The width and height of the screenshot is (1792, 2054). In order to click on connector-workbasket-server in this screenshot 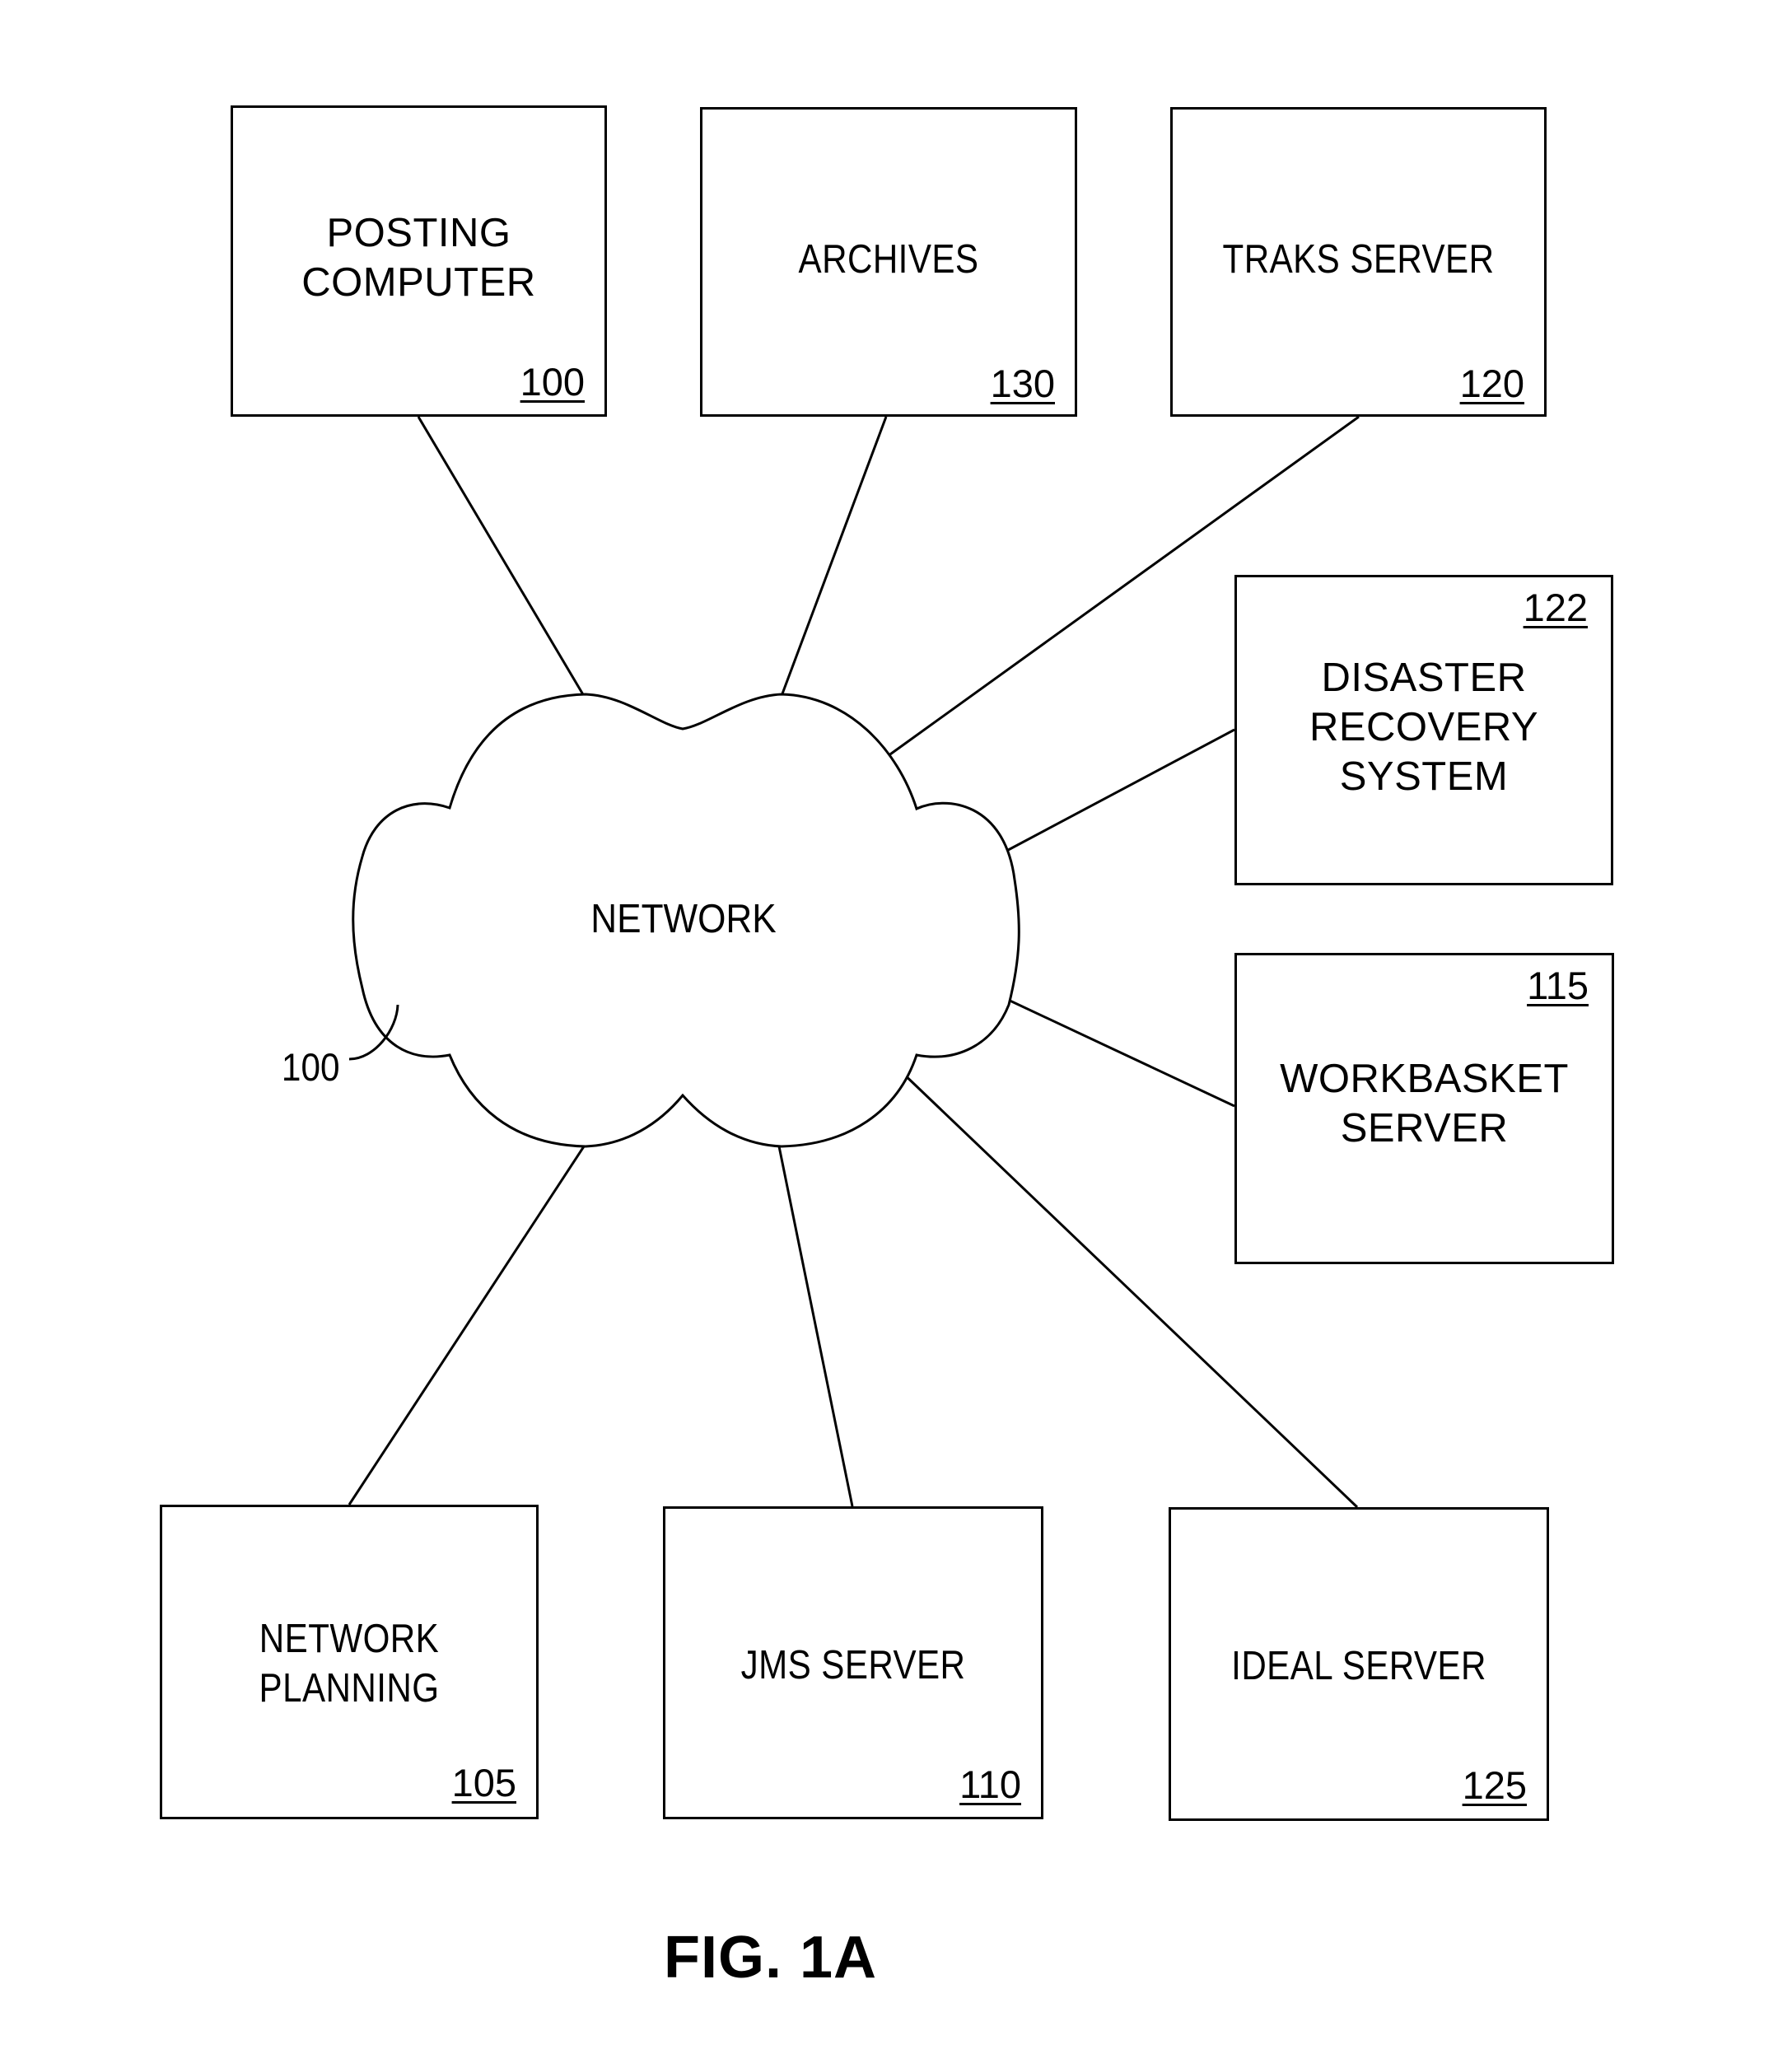, I will do `click(1113, 1049)`.